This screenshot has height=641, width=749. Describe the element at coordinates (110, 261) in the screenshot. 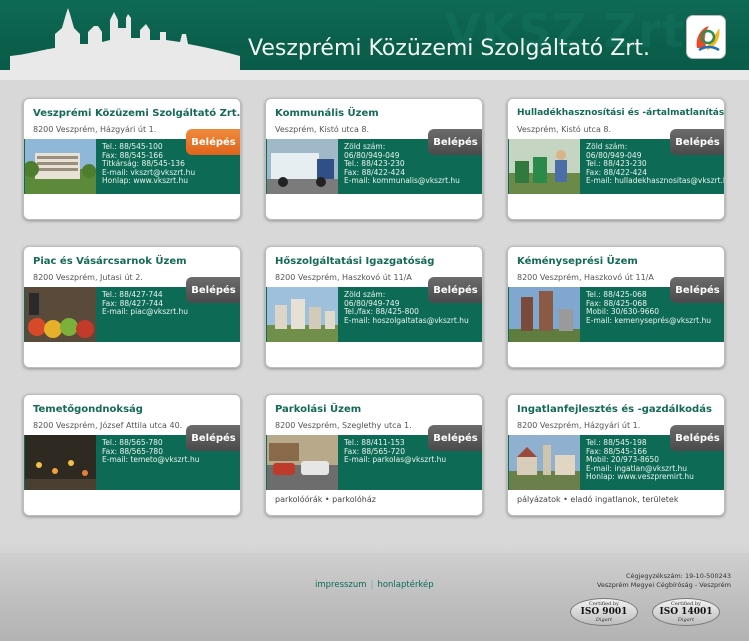

I see `card-title: Piac és Vásárcsarnok Üzem` at that location.